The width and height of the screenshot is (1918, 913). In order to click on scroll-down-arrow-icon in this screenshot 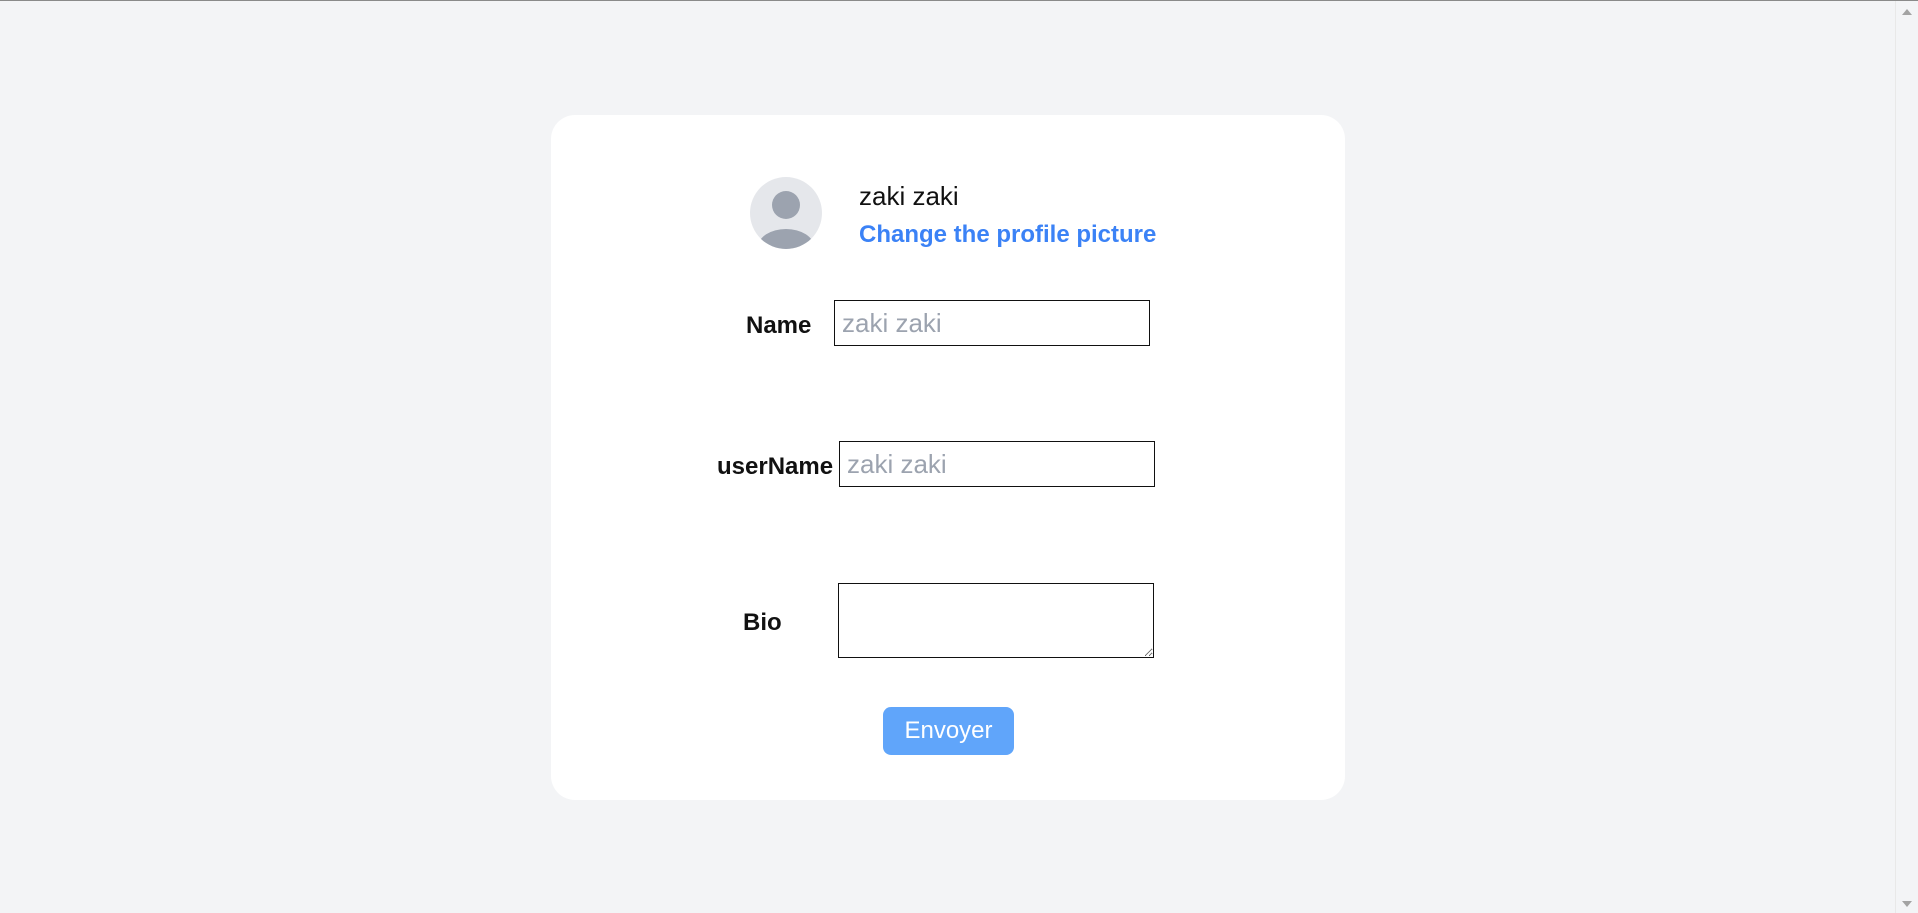, I will do `click(1907, 904)`.